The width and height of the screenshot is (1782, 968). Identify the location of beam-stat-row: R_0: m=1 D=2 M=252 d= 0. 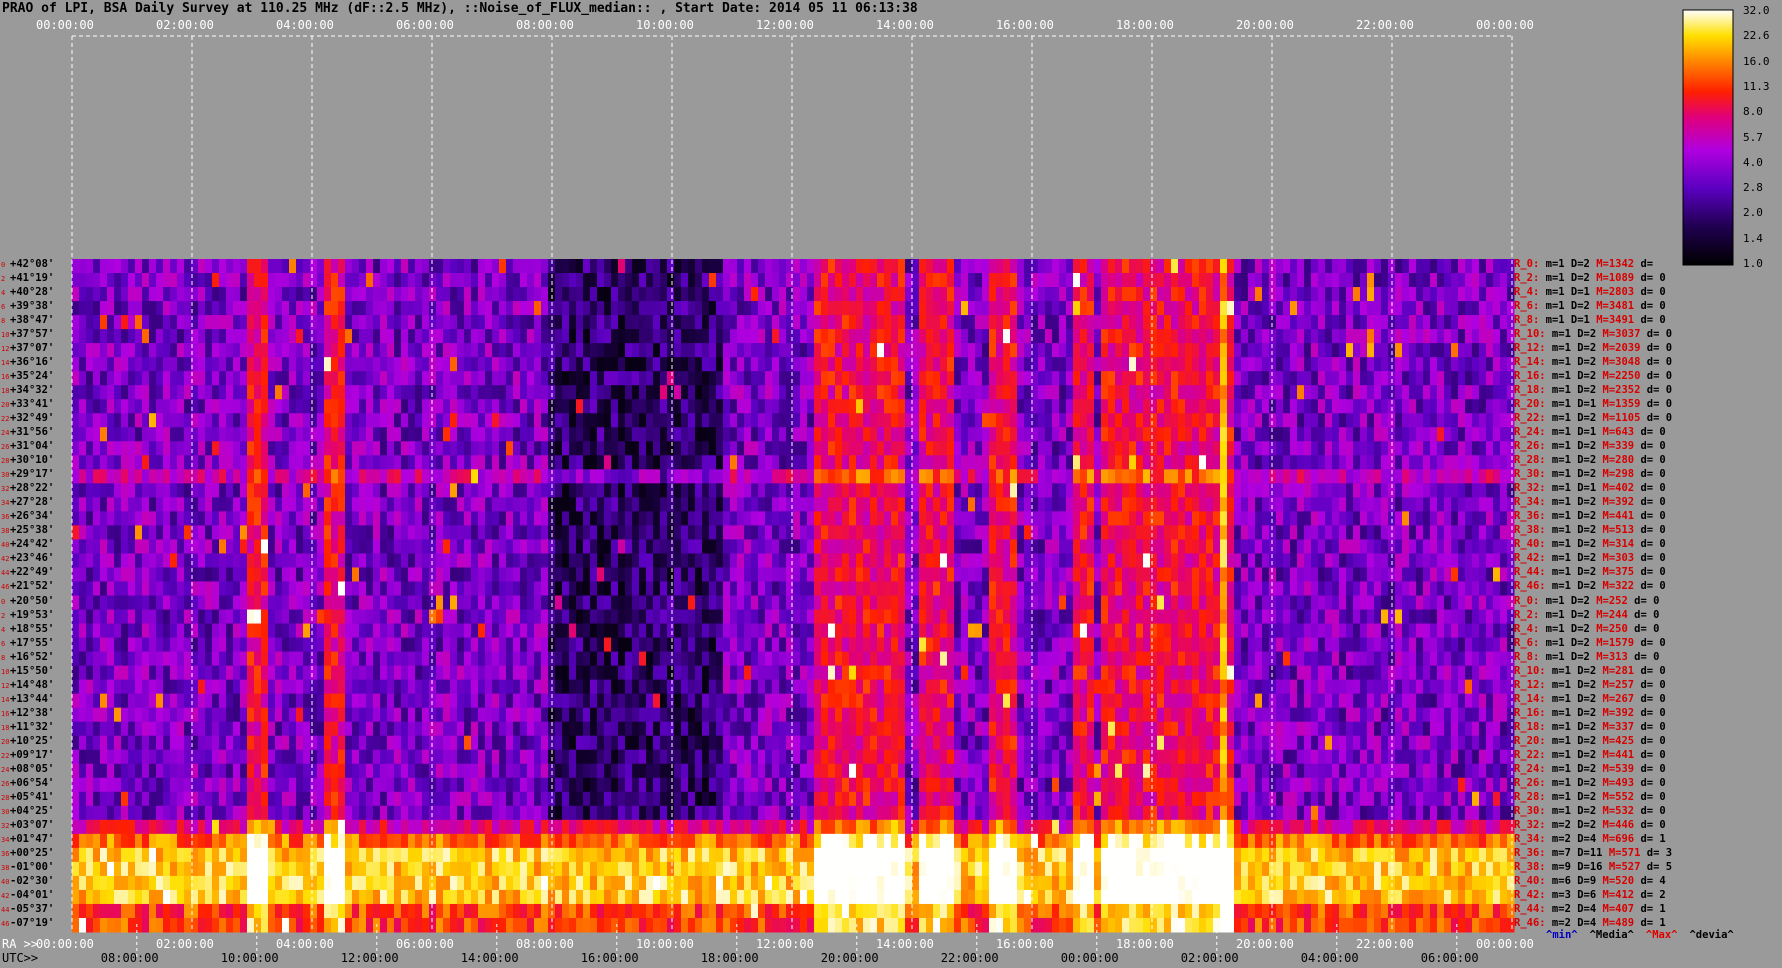
(1586, 601).